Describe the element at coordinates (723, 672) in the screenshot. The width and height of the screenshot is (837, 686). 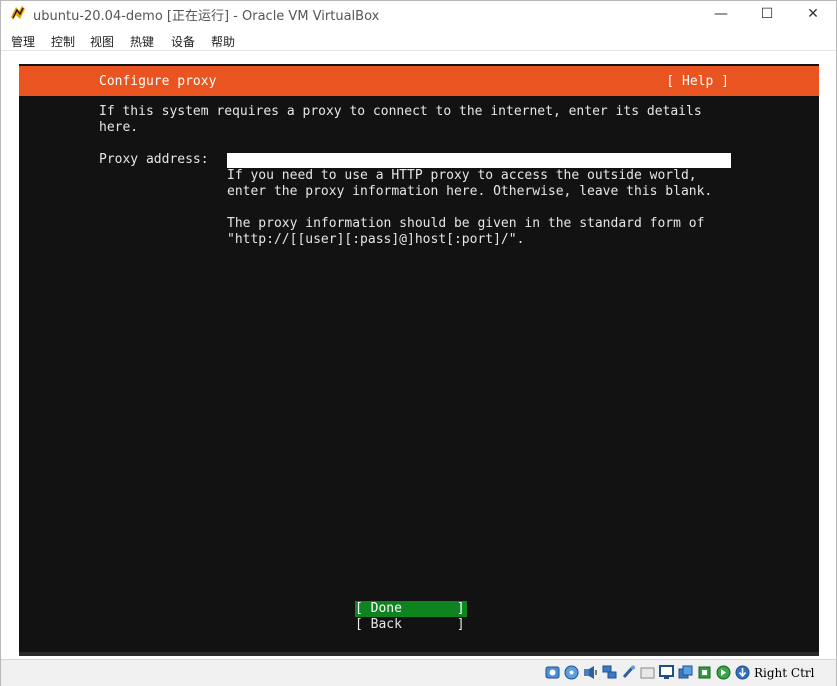
I see `mouse-integration-icon` at that location.